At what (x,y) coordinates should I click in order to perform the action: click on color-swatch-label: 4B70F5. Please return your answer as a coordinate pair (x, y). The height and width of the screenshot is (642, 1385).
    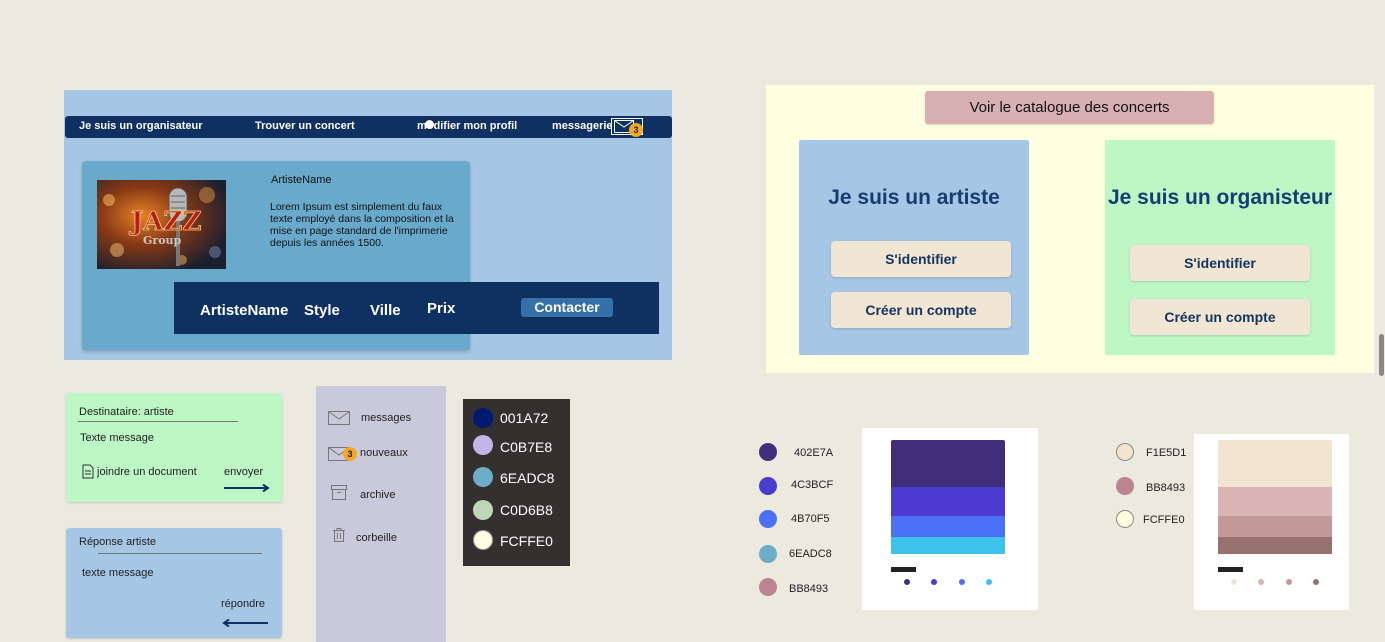
    Looking at the image, I should click on (810, 519).